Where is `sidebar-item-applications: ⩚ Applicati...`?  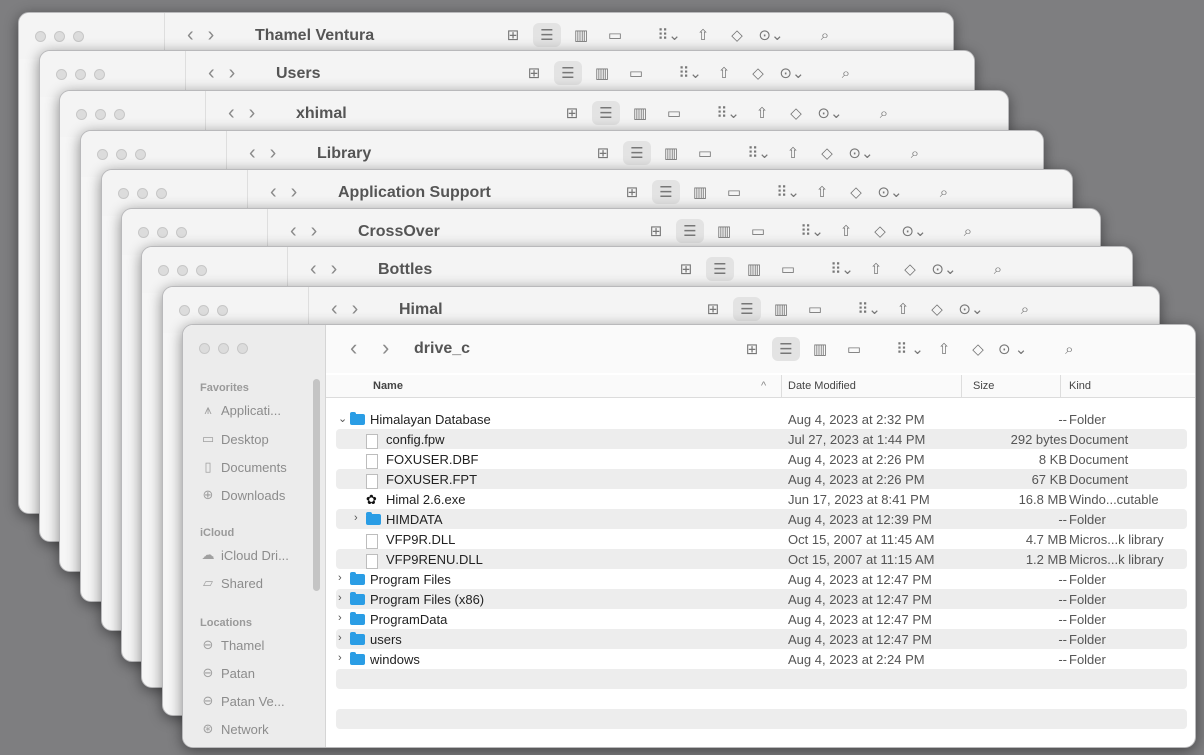 sidebar-item-applications: ⩚ Applicati... is located at coordinates (240, 410).